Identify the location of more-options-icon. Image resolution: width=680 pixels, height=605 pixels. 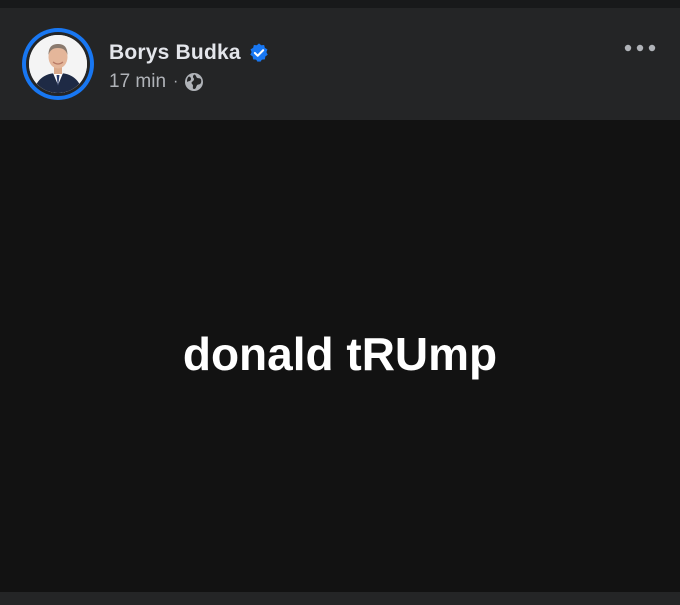
(640, 48).